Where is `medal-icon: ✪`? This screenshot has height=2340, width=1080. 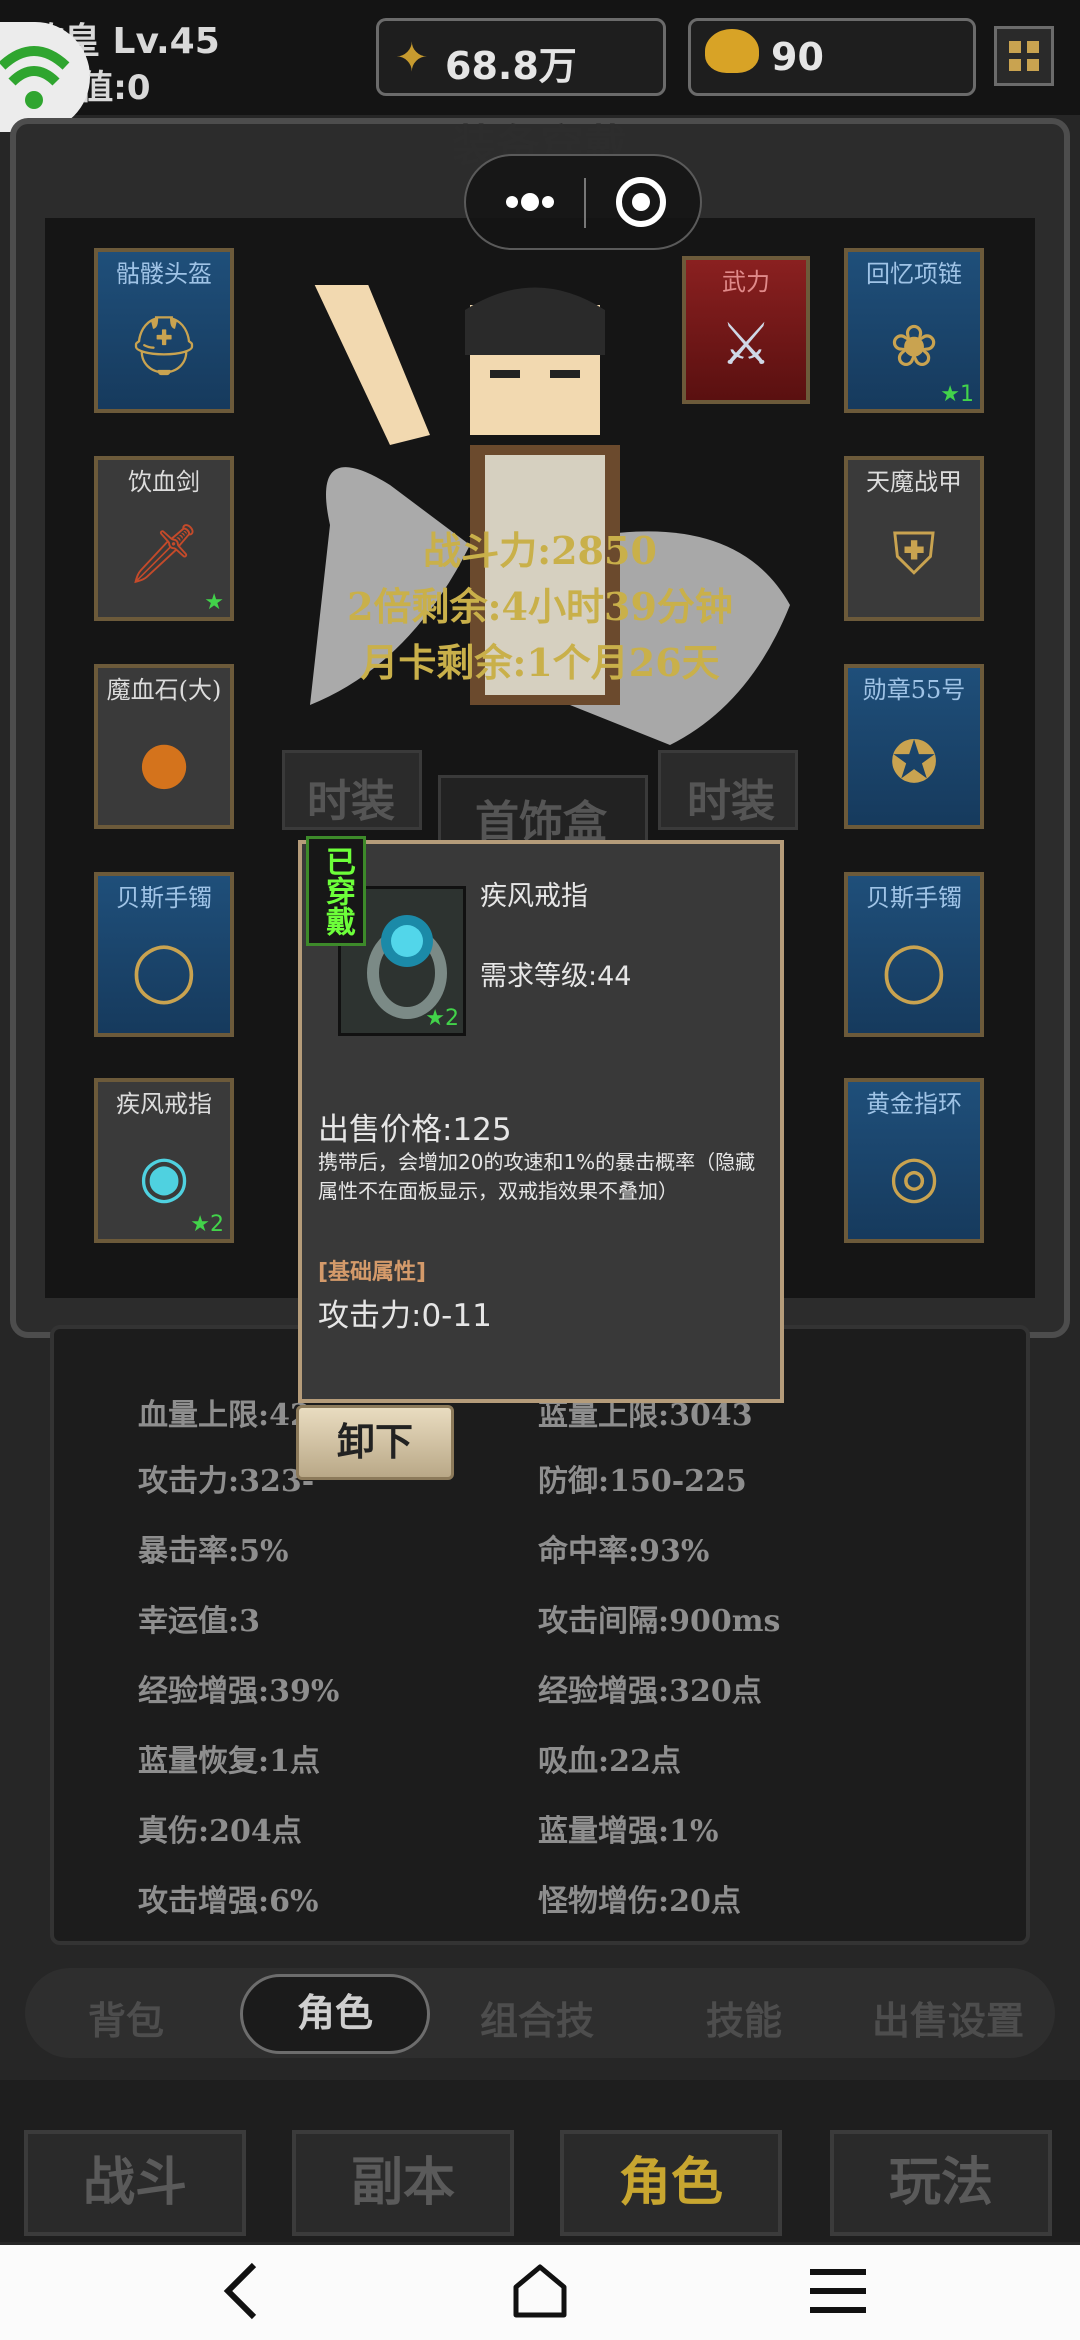
medal-icon: ✪ is located at coordinates (914, 762).